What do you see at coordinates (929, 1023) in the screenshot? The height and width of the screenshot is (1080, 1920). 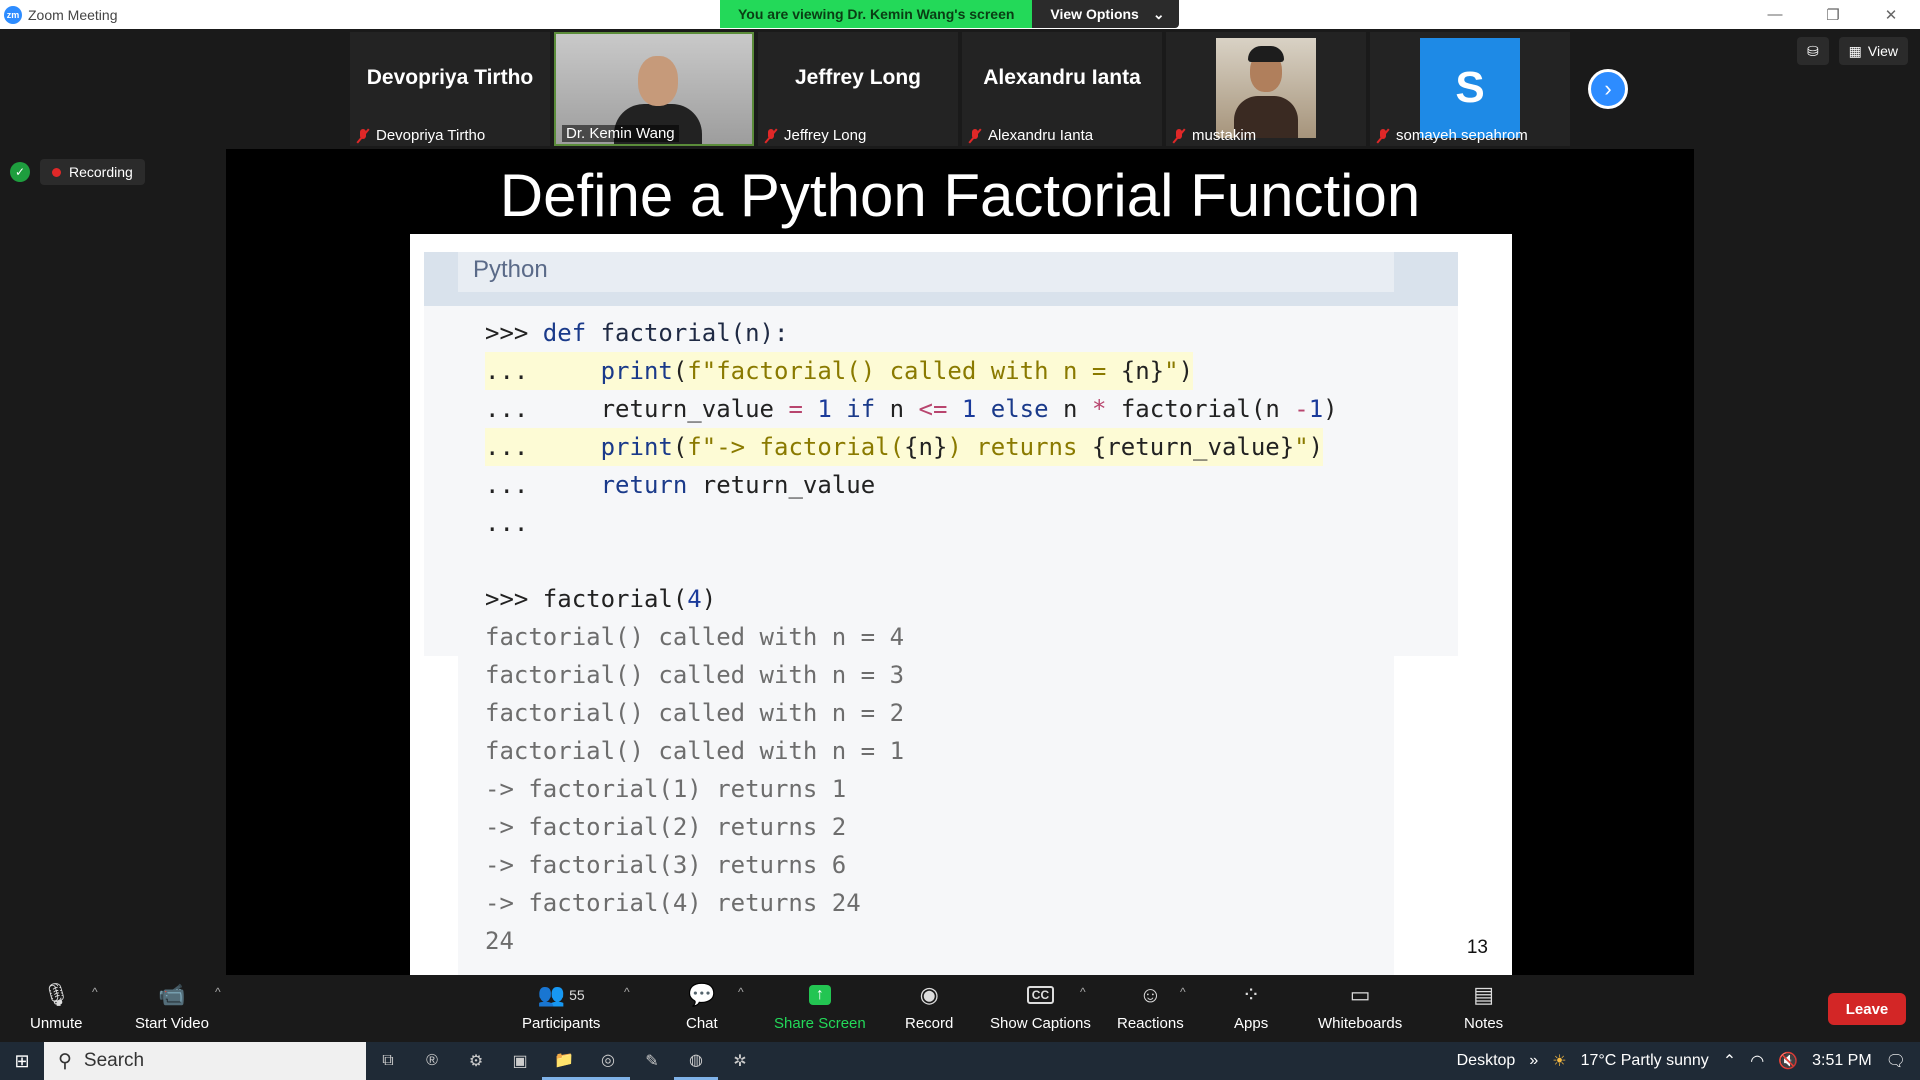 I see `record-label: Record` at bounding box center [929, 1023].